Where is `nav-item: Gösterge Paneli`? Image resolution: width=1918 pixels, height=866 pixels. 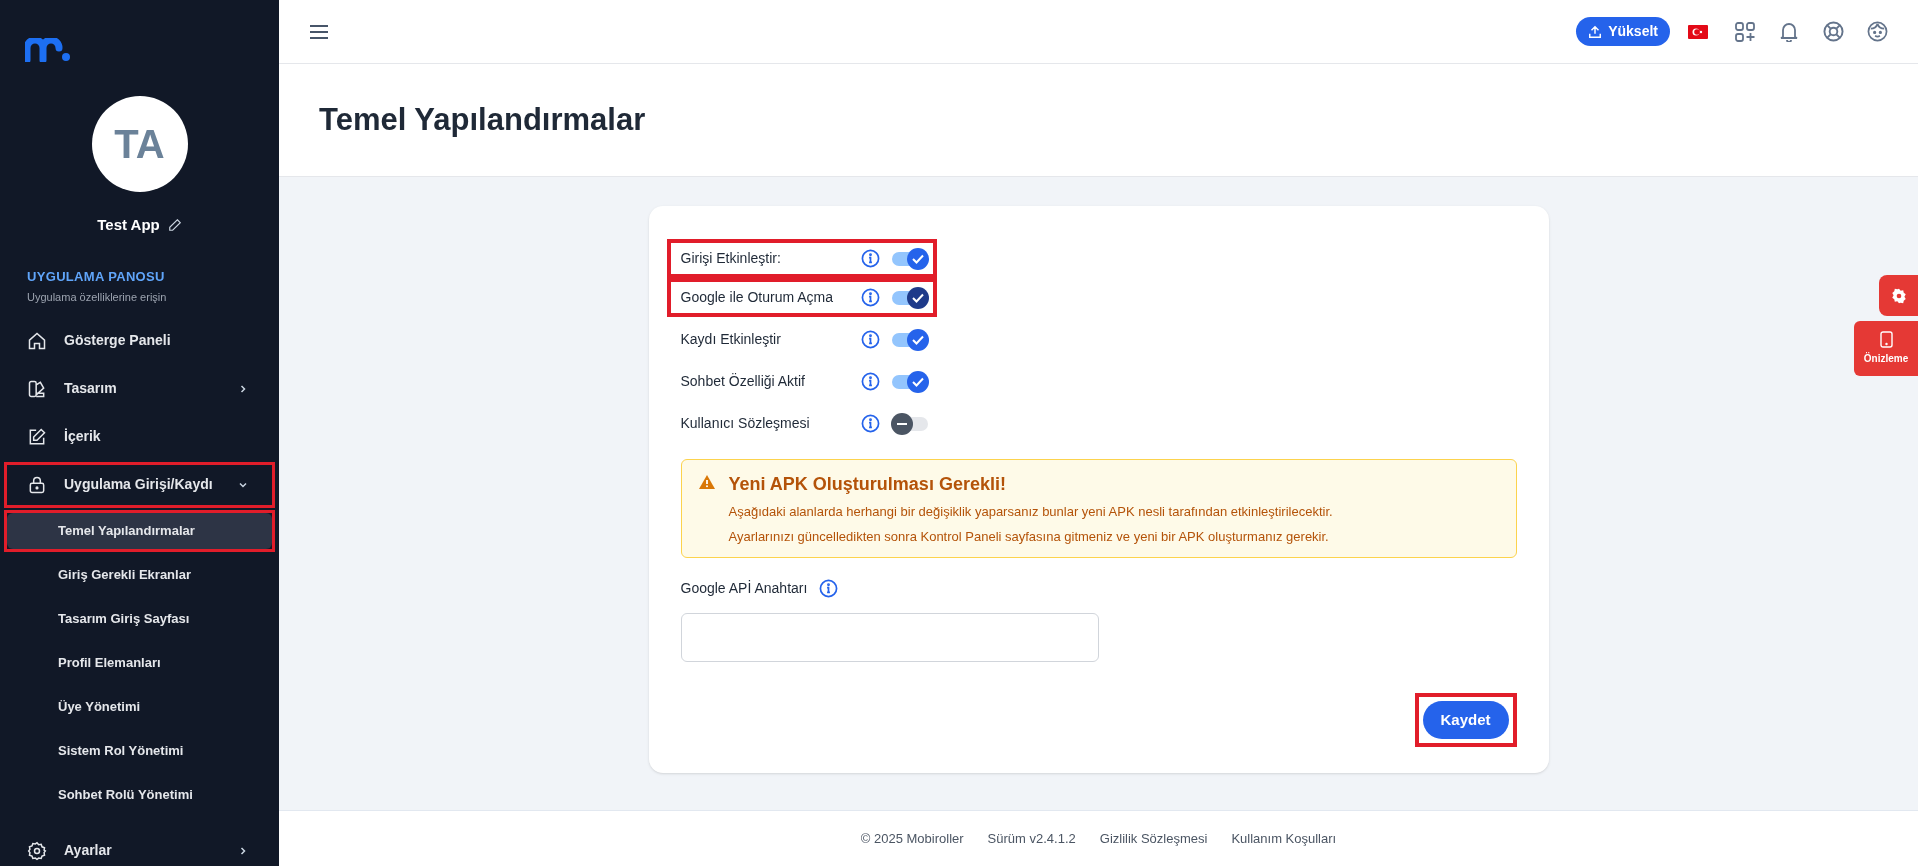
nav-item: Gösterge Paneli is located at coordinates (156, 340).